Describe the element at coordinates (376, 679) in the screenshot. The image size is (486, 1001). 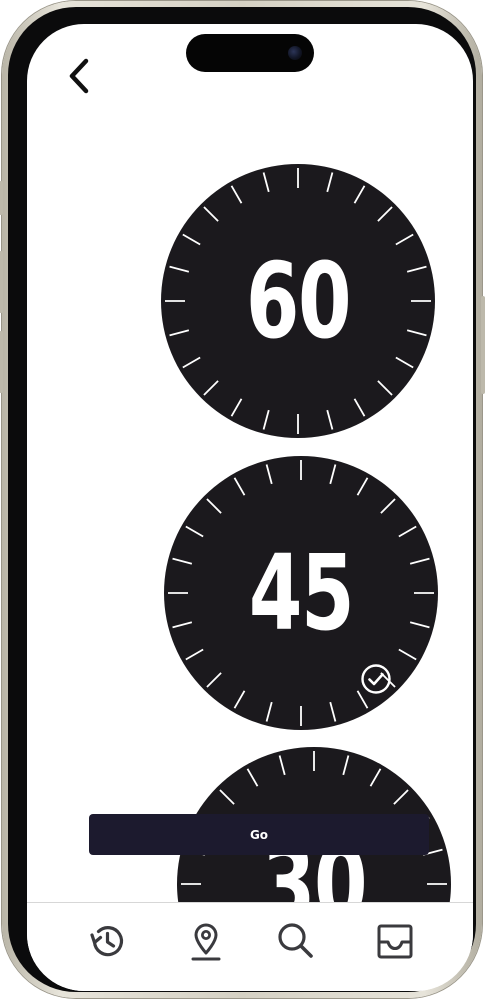
I see `check-circle-icon` at that location.